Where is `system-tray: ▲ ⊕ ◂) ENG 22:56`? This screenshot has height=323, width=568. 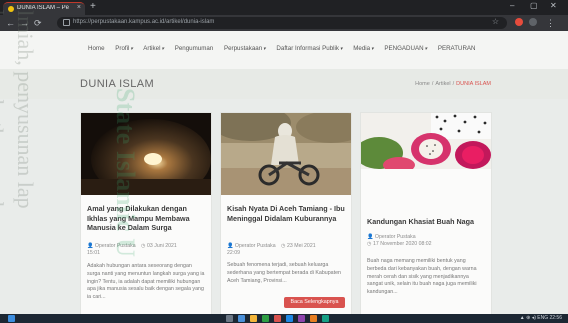 system-tray: ▲ ⊕ ◂) ENG 22:56 is located at coordinates (541, 318).